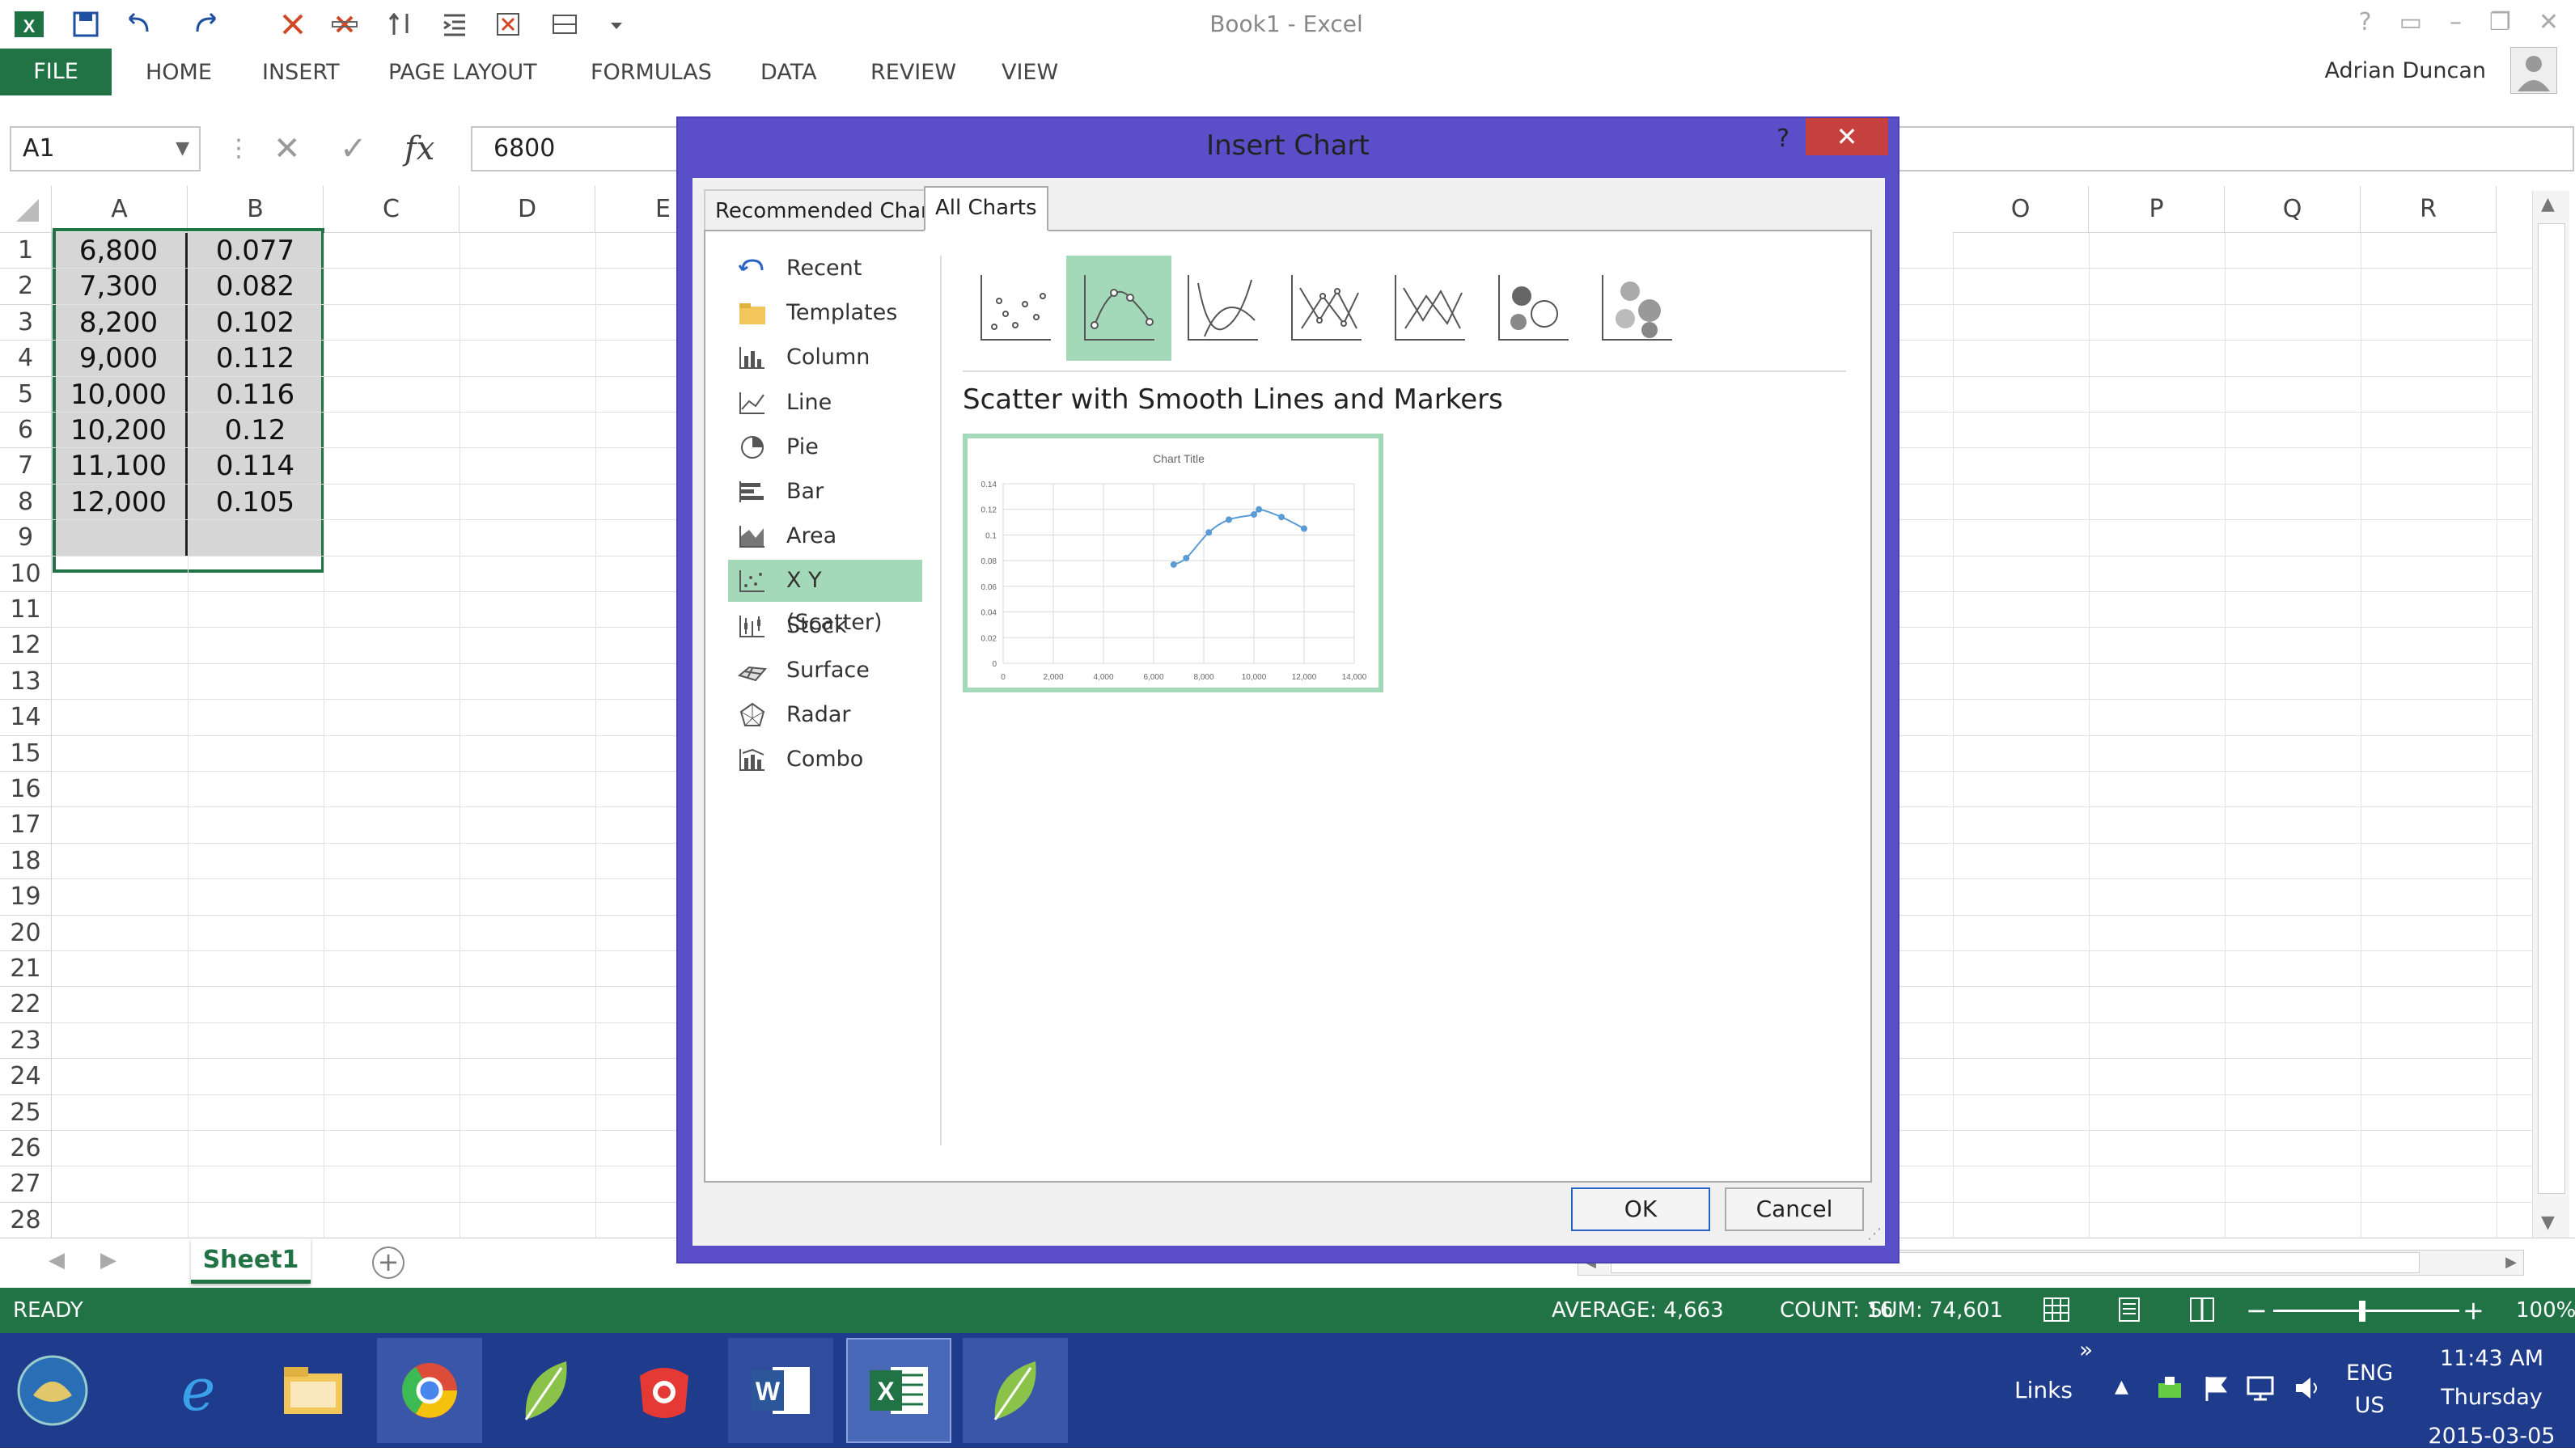  Describe the element at coordinates (2260, 1388) in the screenshot. I see `monitor-icon` at that location.